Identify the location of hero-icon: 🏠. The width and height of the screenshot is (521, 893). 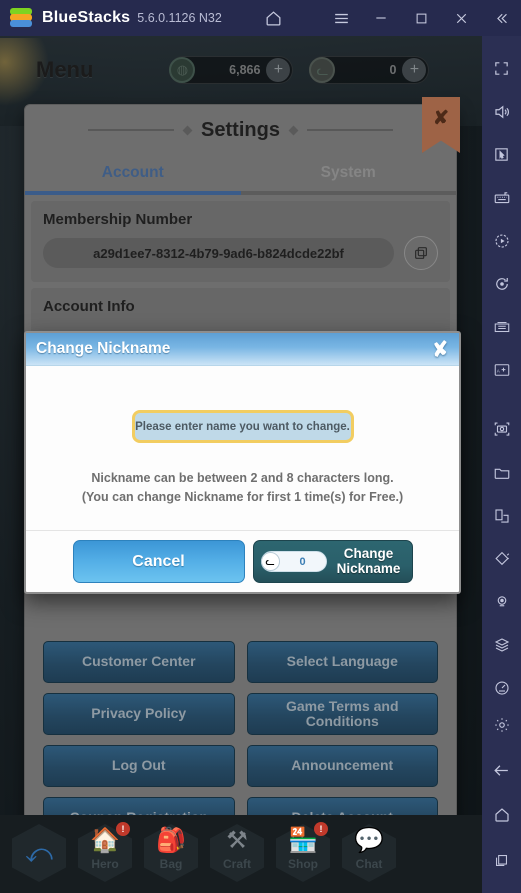
(105, 840).